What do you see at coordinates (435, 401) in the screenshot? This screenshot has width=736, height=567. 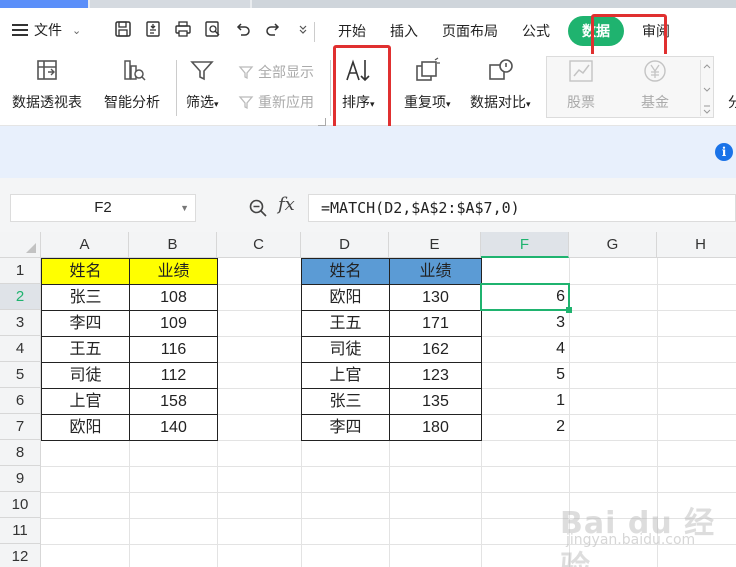 I see `table2-cell: 135` at bounding box center [435, 401].